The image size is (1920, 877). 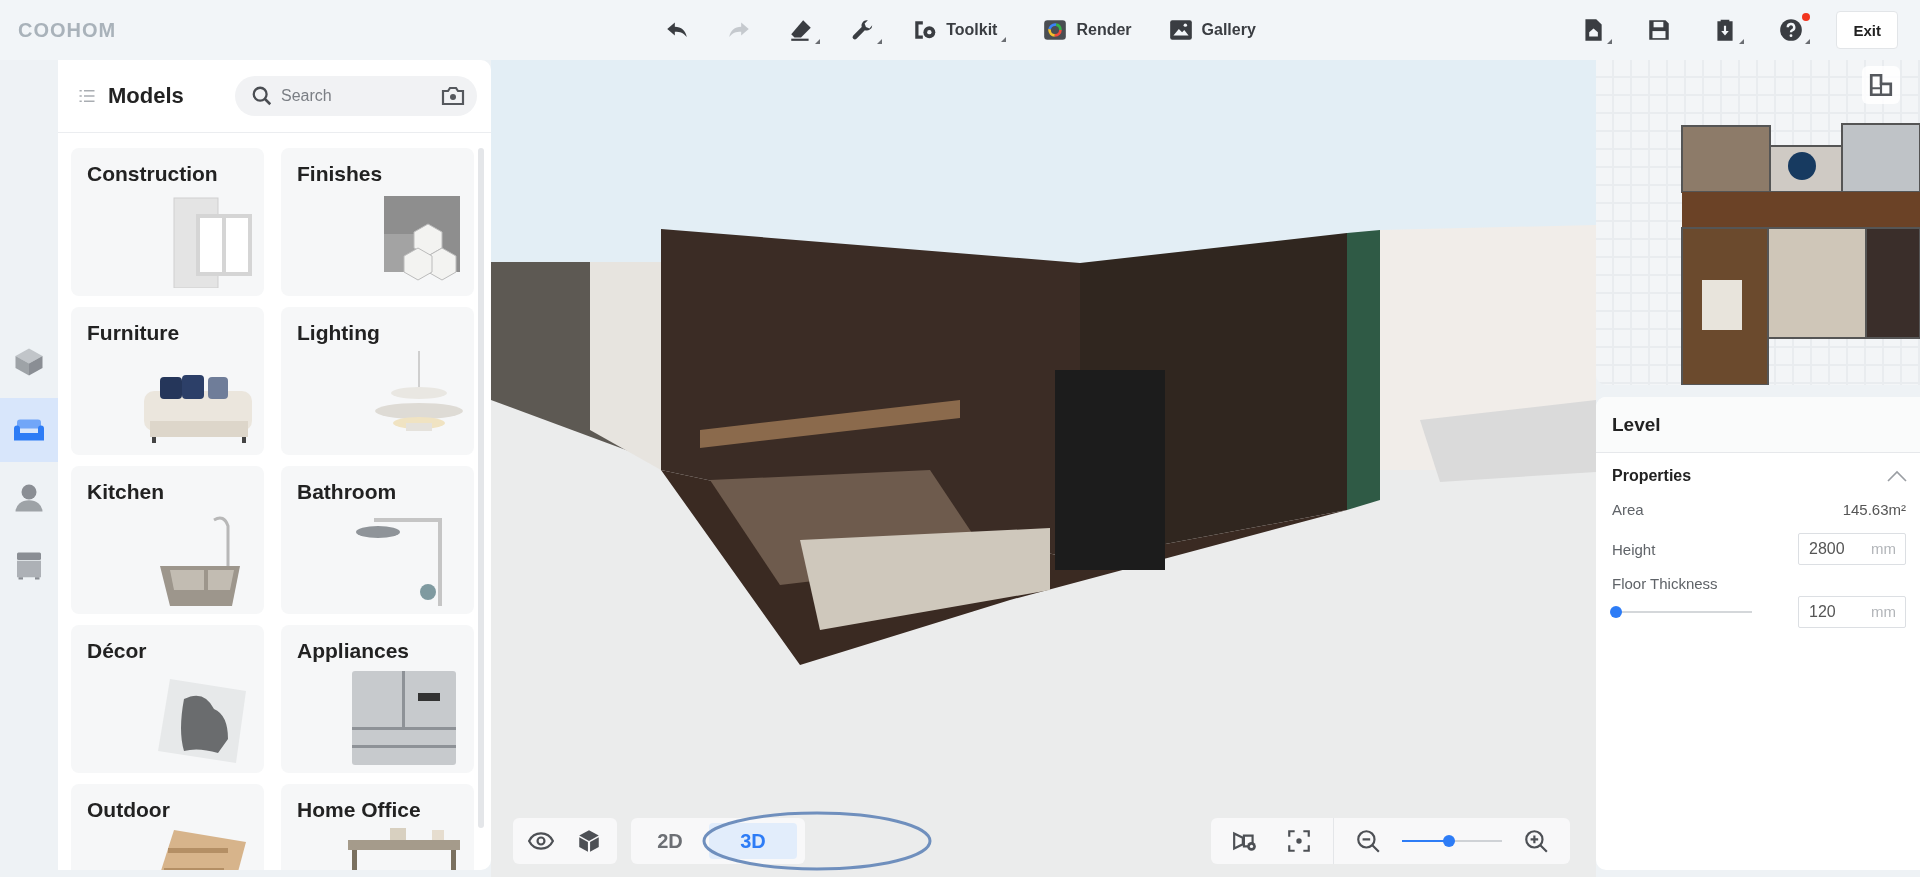 I want to click on camera-button, so click(x=453, y=96).